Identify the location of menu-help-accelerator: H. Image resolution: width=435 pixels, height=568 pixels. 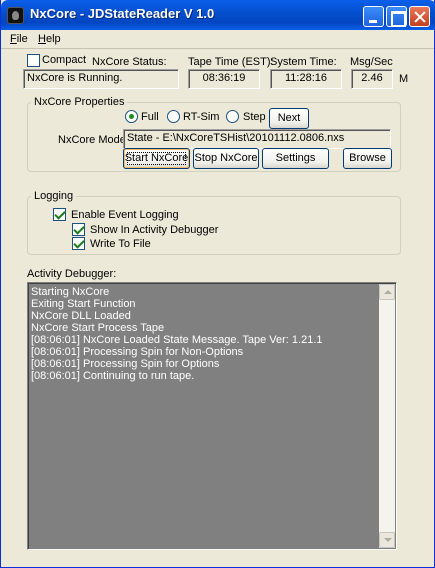
(42, 39).